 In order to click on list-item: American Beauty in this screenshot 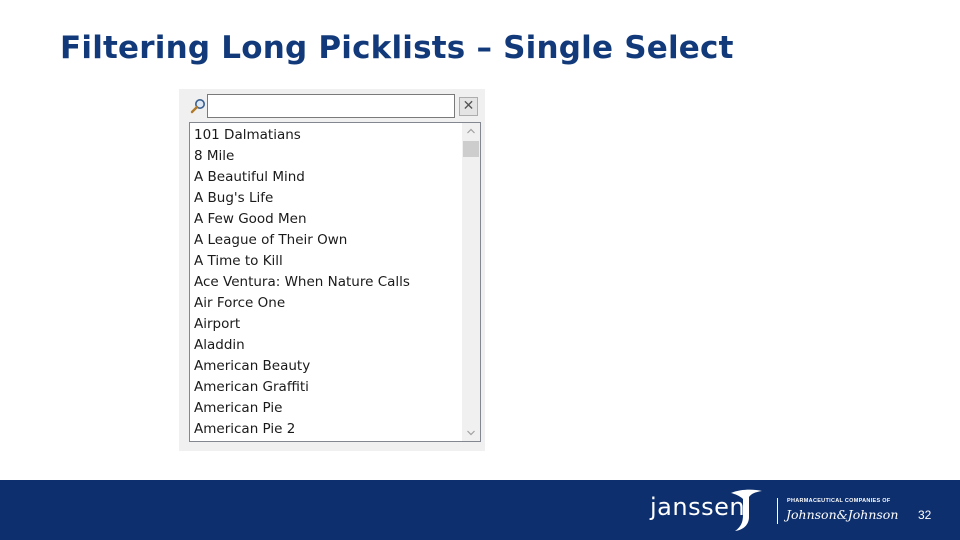, I will do `click(325, 366)`.